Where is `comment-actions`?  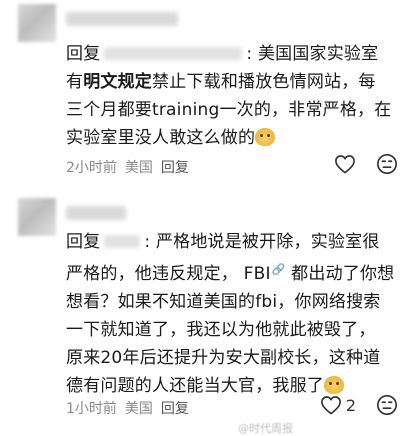
comment-actions is located at coordinates (366, 164).